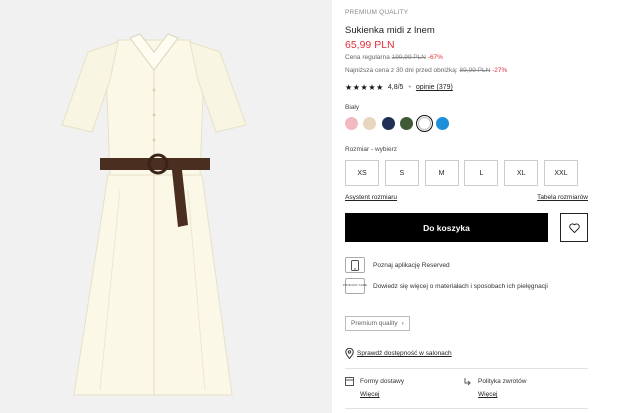  I want to click on size-option-xs: XS, so click(362, 173).